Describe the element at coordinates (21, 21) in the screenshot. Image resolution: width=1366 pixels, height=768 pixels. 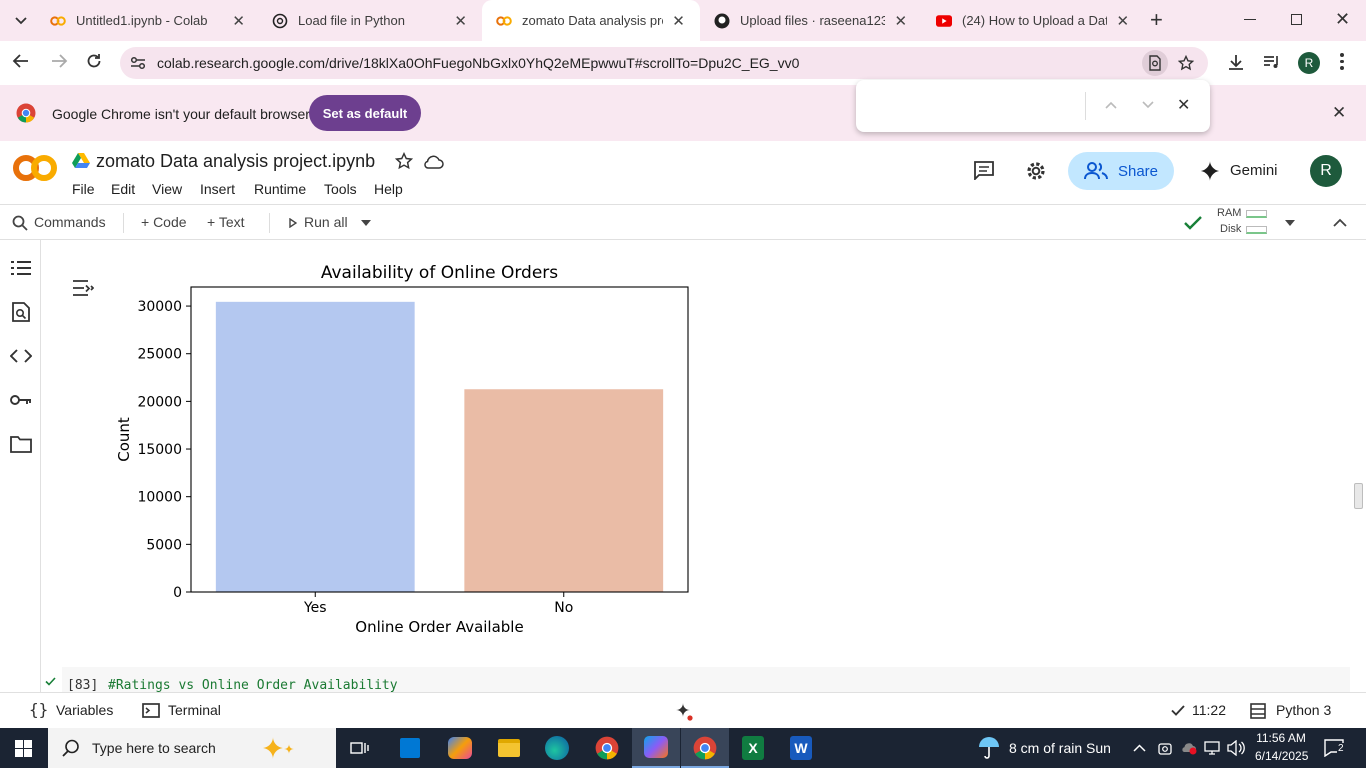
I see `tab-search-button` at that location.